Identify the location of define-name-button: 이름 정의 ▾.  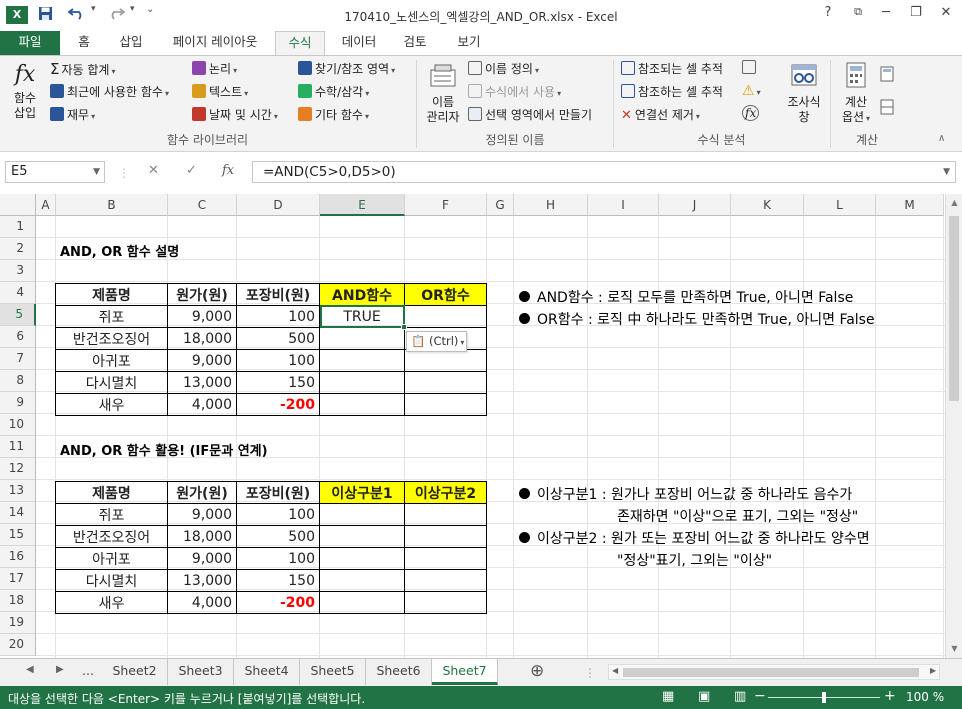
(503, 68).